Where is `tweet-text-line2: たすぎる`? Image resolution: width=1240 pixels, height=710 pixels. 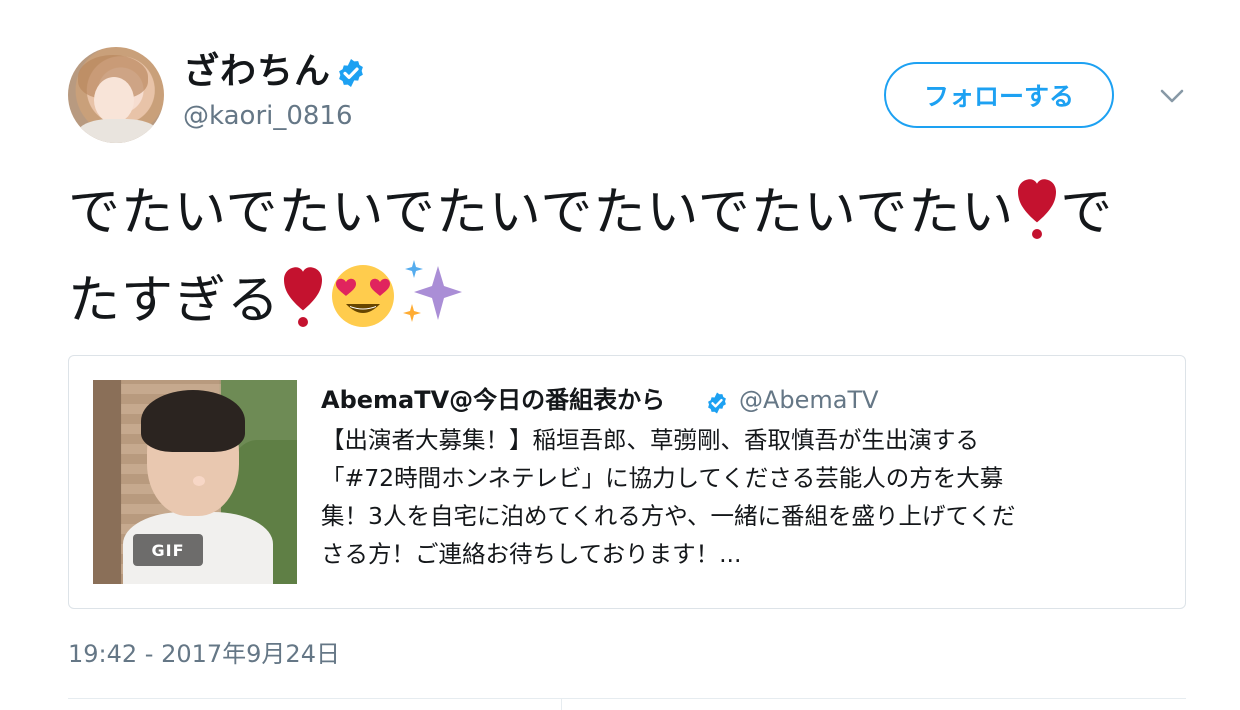 tweet-text-line2: たすぎる is located at coordinates (174, 301).